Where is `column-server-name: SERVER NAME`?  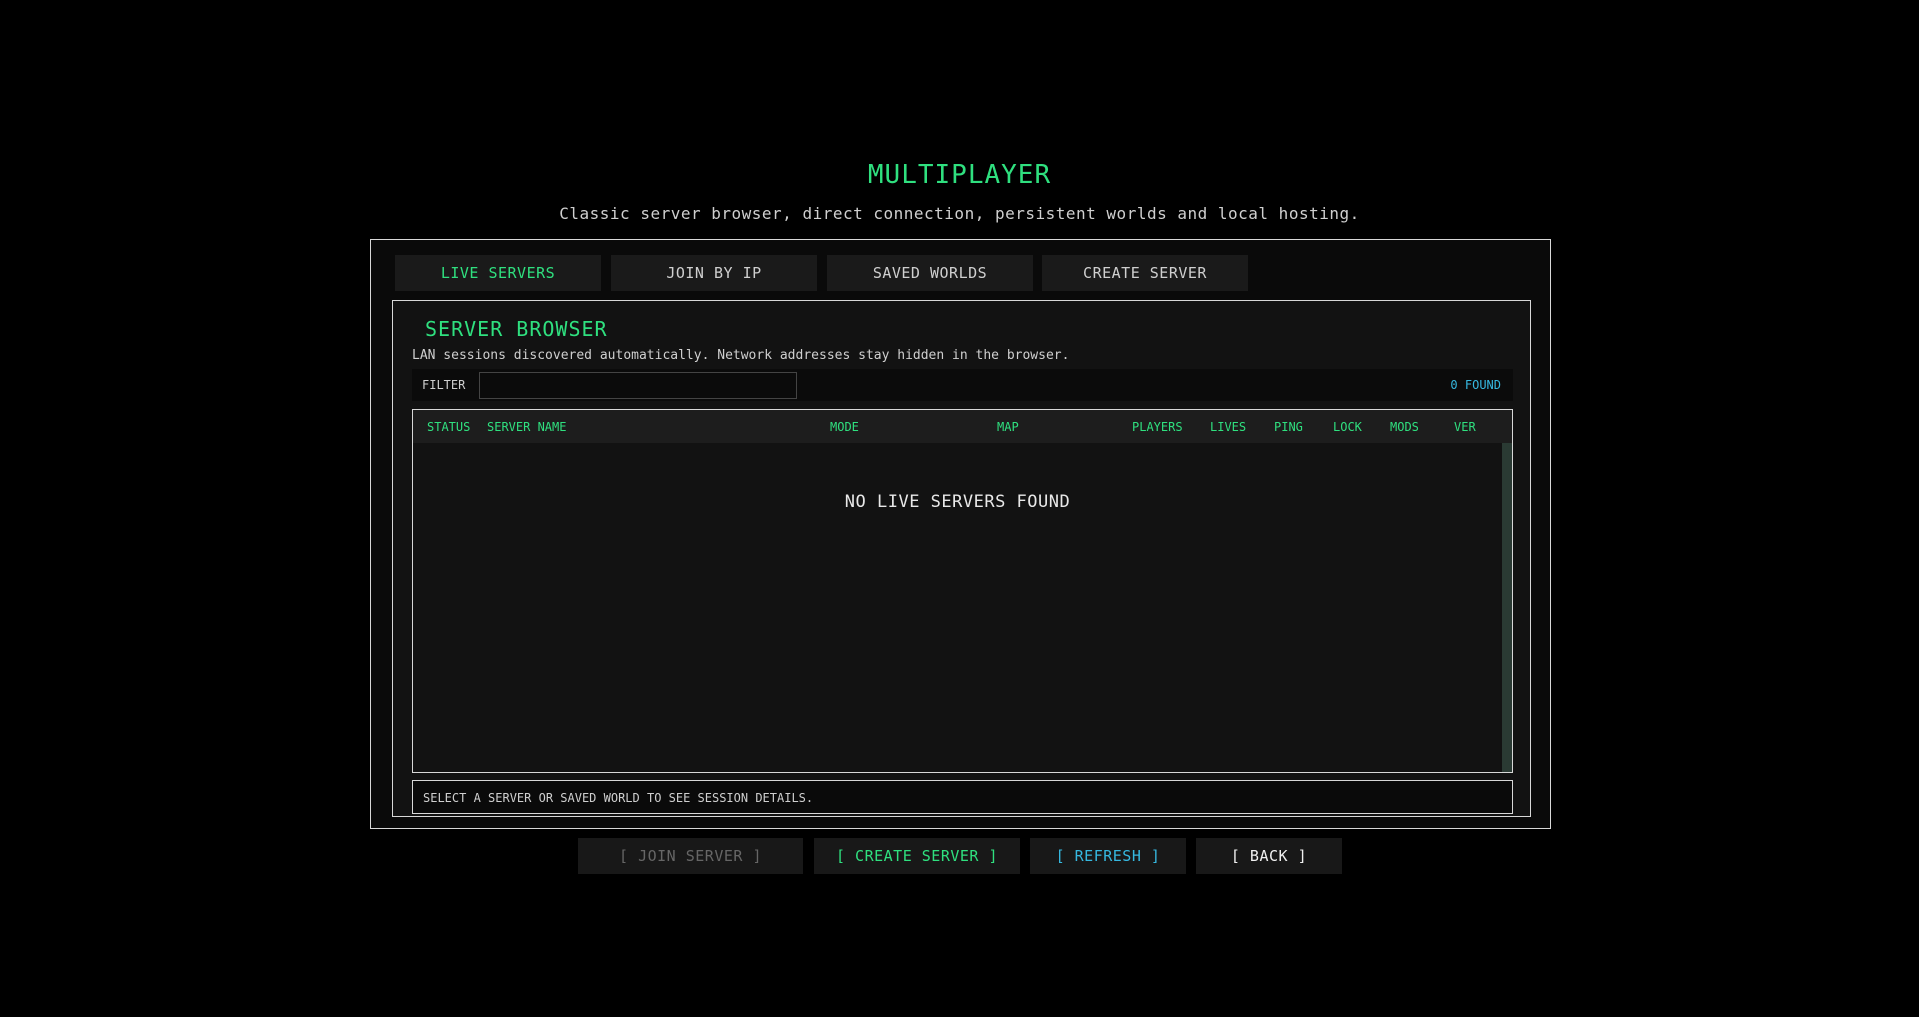
column-server-name: SERVER NAME is located at coordinates (526, 427).